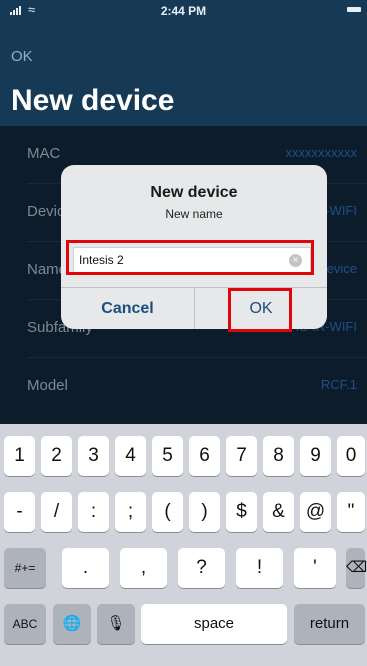  What do you see at coordinates (167, 456) in the screenshot?
I see `key: 5` at bounding box center [167, 456].